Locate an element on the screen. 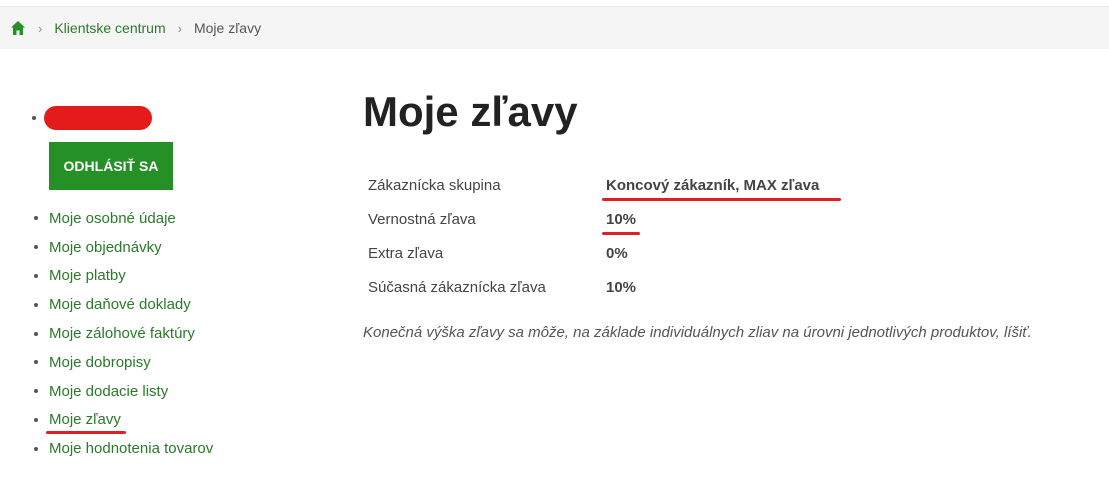 This screenshot has height=486, width=1109. sidebar-link: Moje osobné údaje is located at coordinates (112, 218).